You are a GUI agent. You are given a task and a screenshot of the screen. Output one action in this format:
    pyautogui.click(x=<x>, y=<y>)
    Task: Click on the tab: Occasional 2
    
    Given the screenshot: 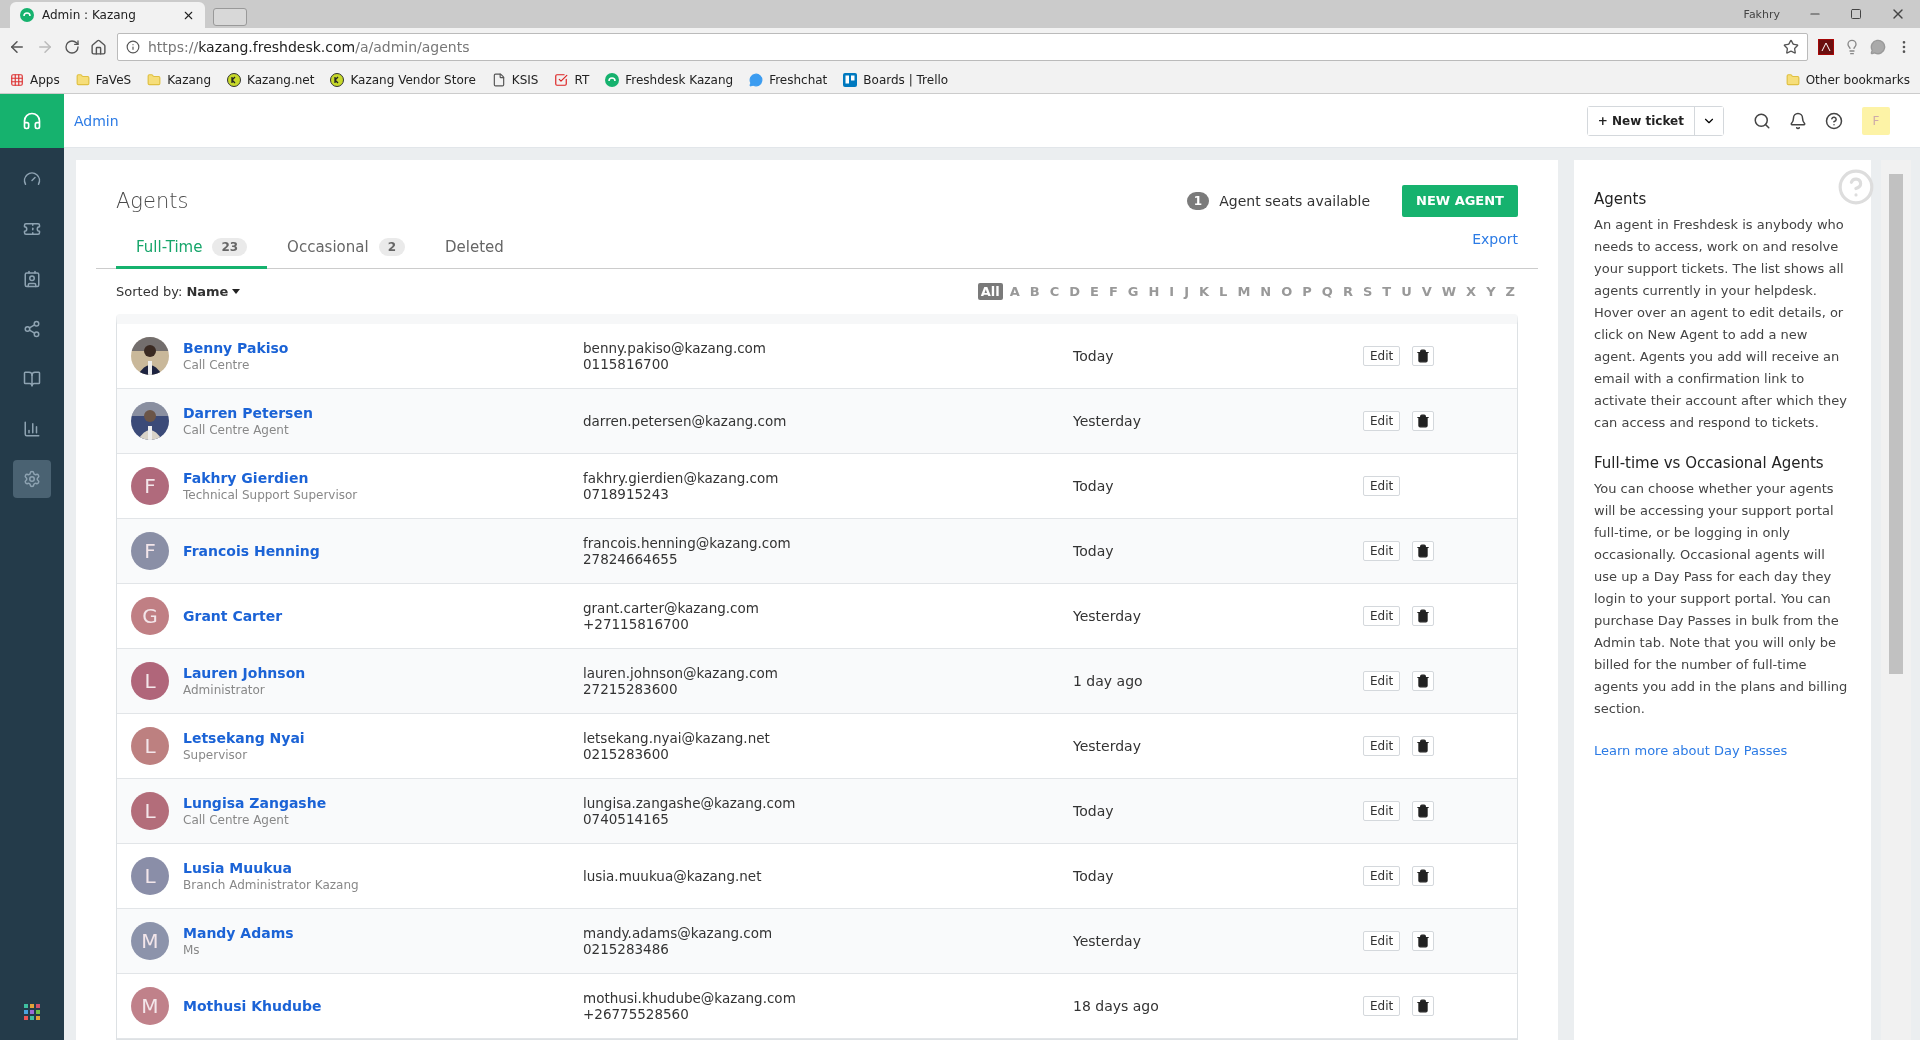 What is the action you would take?
    pyautogui.click(x=346, y=253)
    